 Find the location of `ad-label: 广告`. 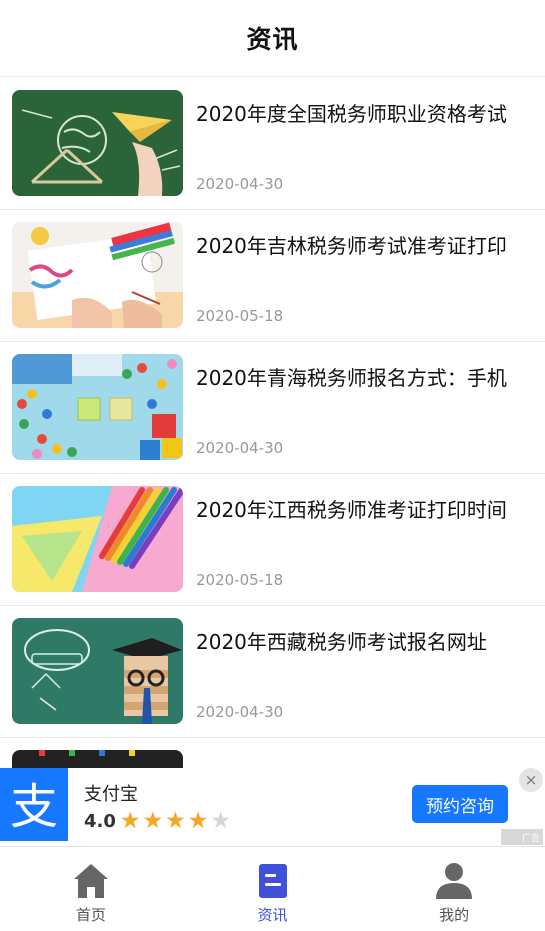

ad-label: 广告 is located at coordinates (522, 837).